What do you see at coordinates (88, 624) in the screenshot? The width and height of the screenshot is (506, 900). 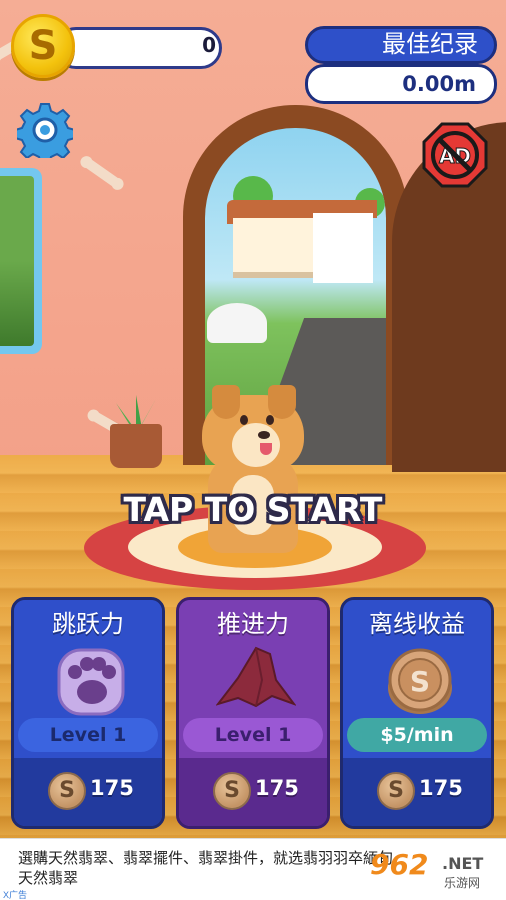 I see `upgrade-title: 跳跃力` at bounding box center [88, 624].